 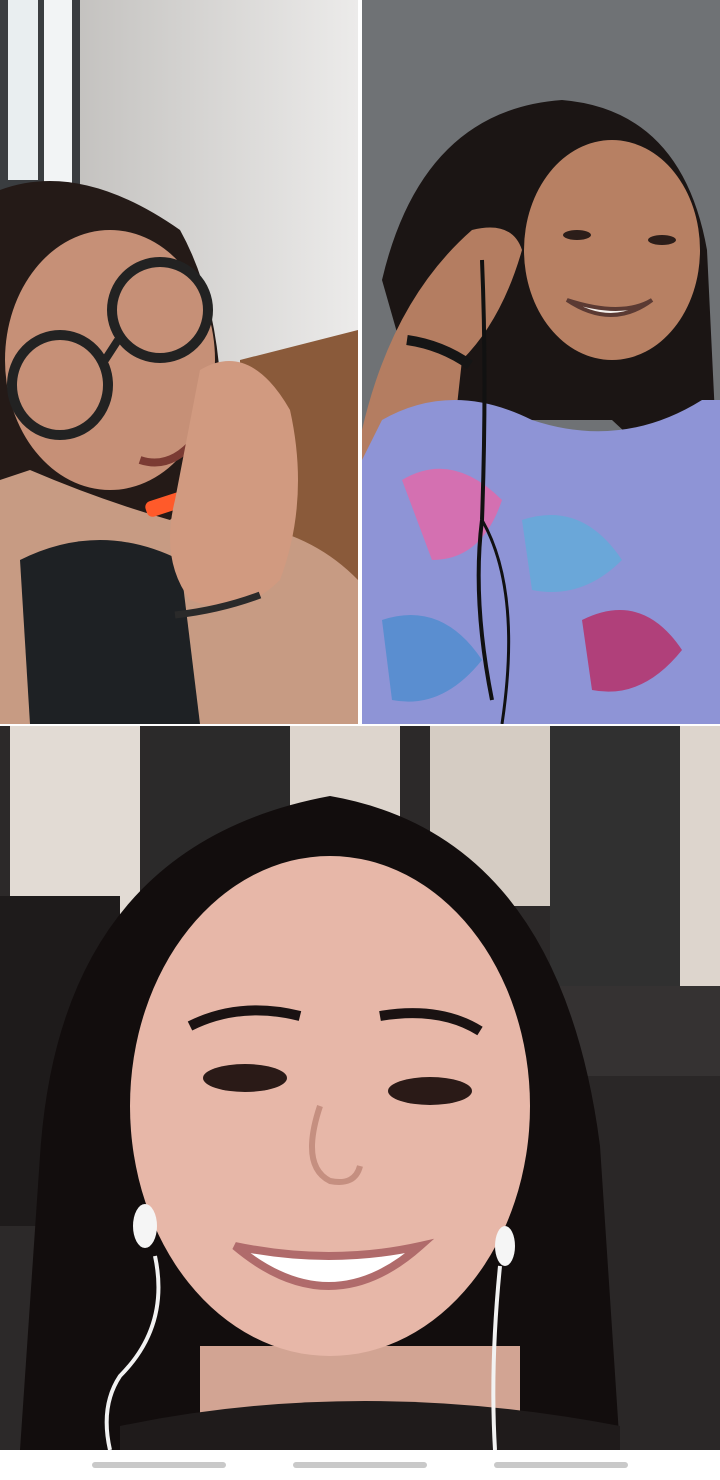 I want to click on system-navigation-bar, so click(x=360, y=1465).